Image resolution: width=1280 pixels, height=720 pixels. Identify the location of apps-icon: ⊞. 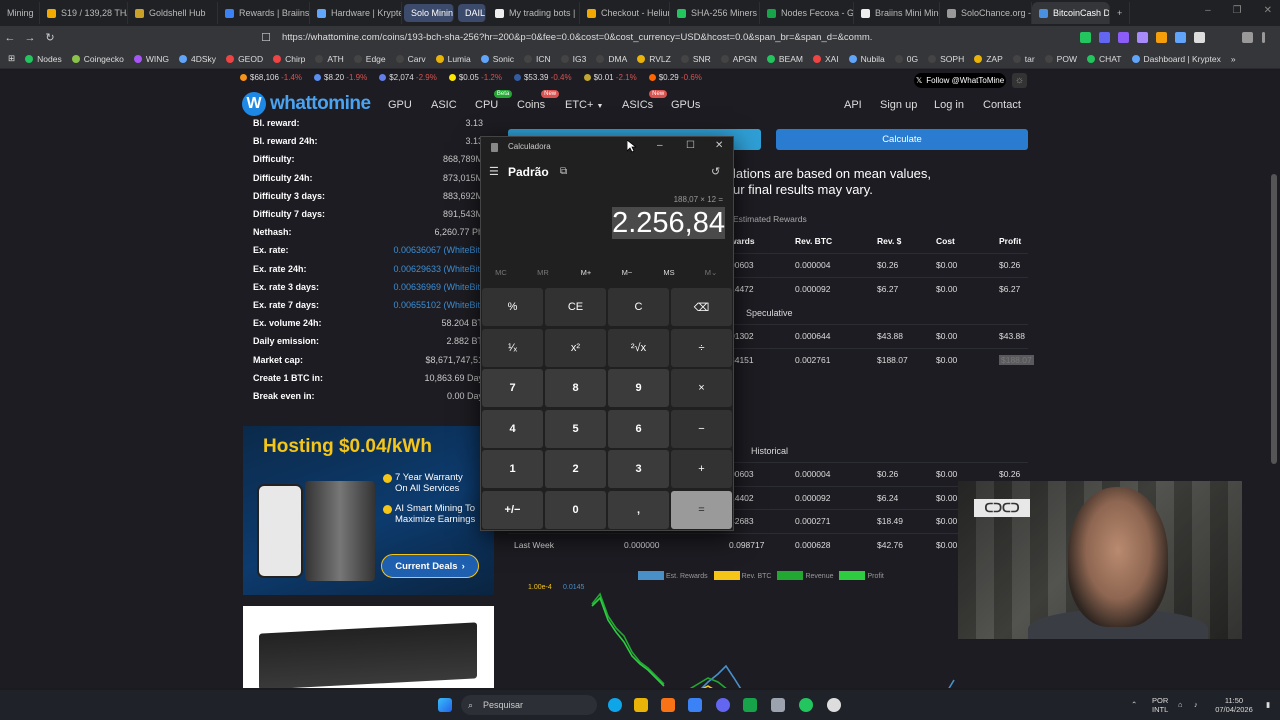
(10, 58).